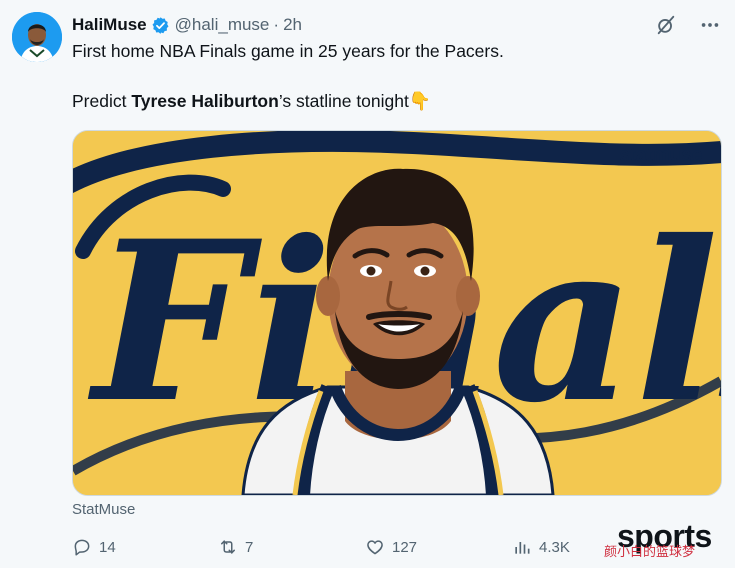 Image resolution: width=735 pixels, height=568 pixels. What do you see at coordinates (554, 547) in the screenshot?
I see `views-count: 4.3K` at bounding box center [554, 547].